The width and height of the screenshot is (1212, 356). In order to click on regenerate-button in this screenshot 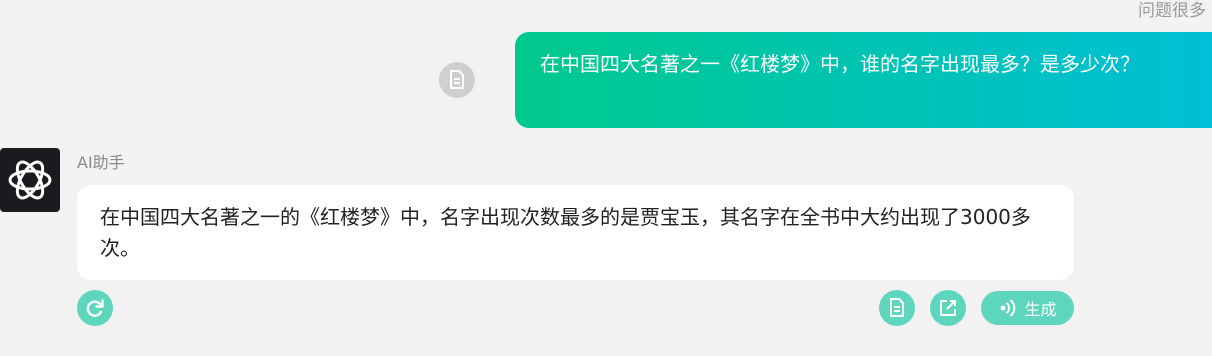, I will do `click(95, 308)`.